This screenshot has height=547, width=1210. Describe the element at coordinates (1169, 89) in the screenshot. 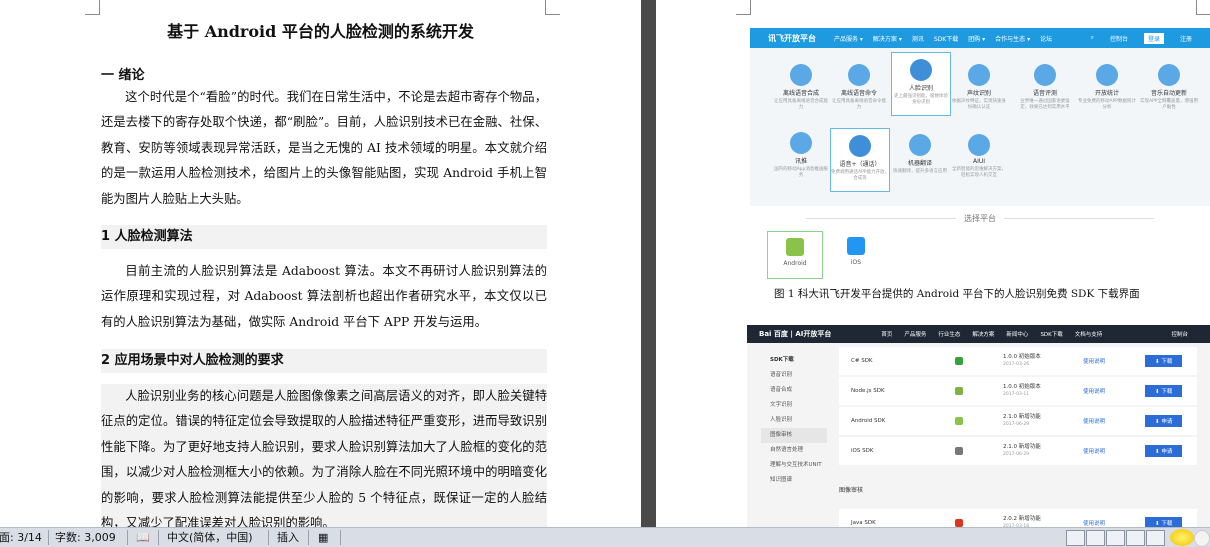

I see `product-tile: 音乐自动更新 实现APP全网覆盖量，增强用户黏性` at that location.